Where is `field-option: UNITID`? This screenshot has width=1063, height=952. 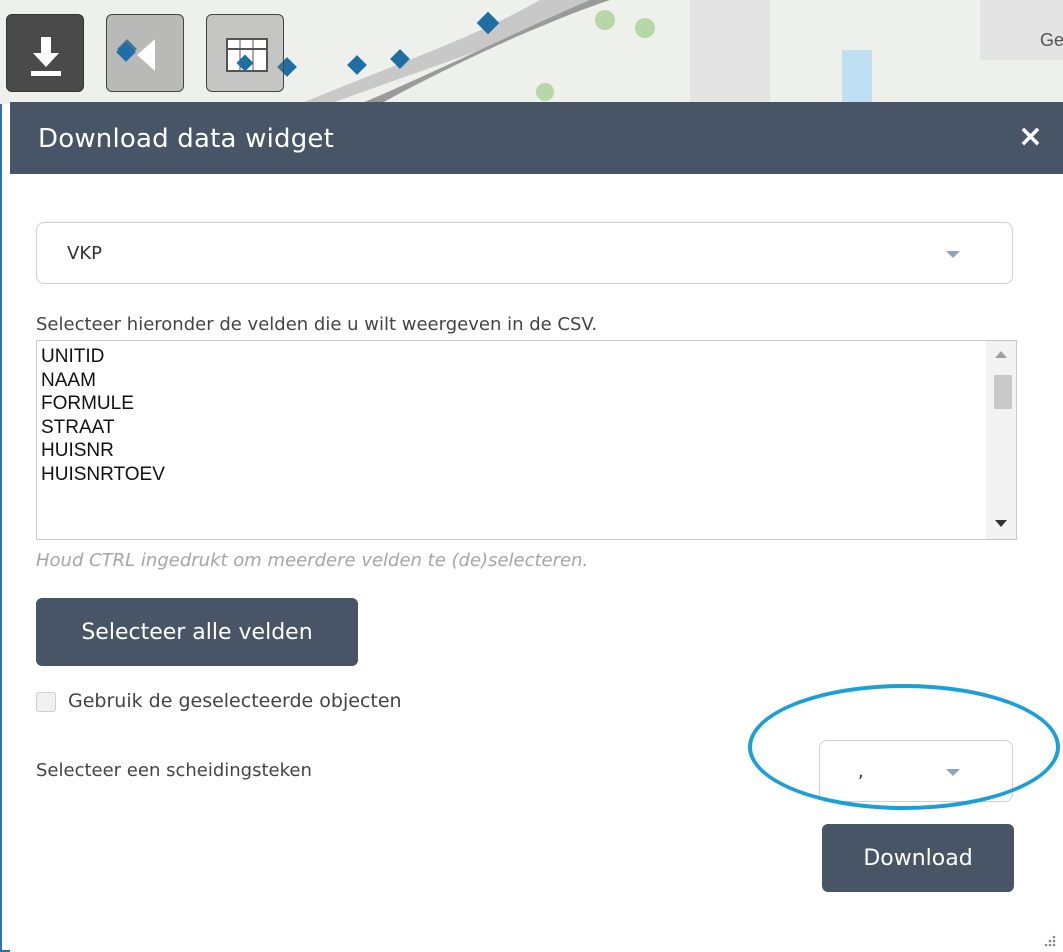 field-option: UNITID is located at coordinates (528, 357).